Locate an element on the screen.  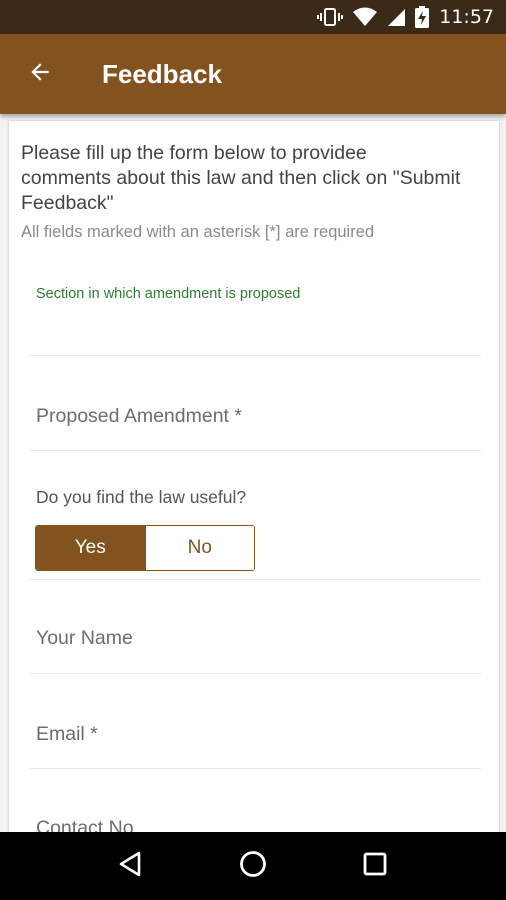
section-select-label: Section in which amendment is proposed is located at coordinates (168, 294).